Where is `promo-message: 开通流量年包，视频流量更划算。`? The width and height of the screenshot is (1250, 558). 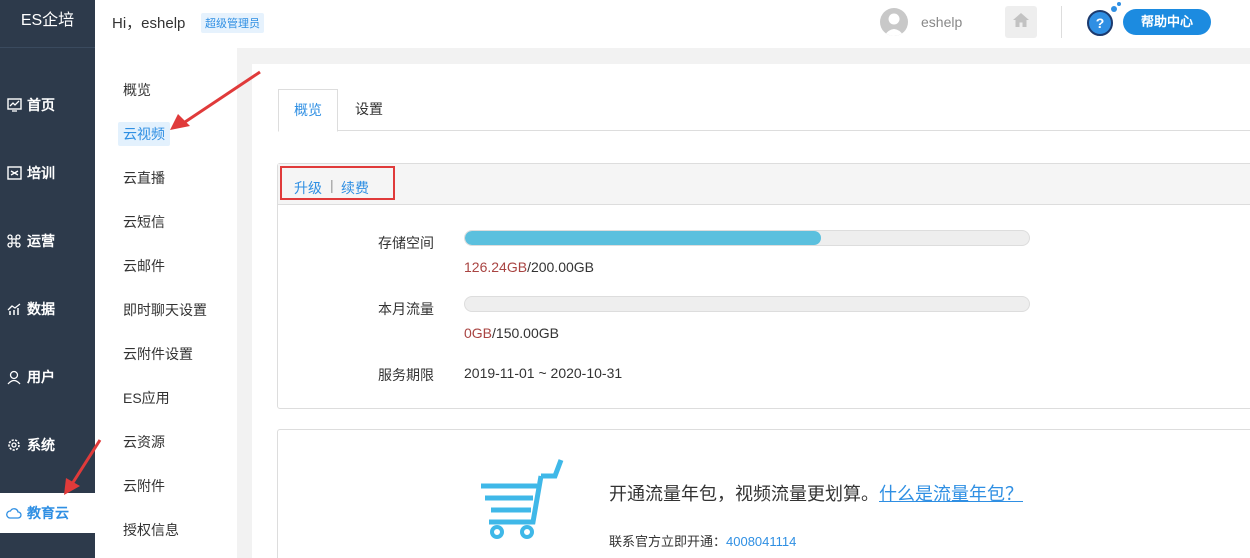 promo-message: 开通流量年包，视频流量更划算。 is located at coordinates (744, 494).